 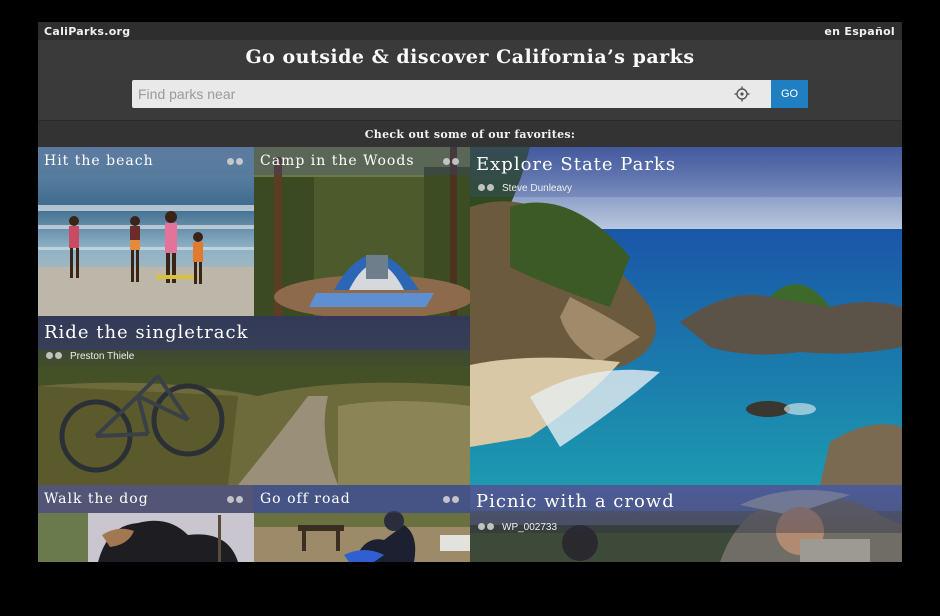 I want to click on favorites-bar: Check out some of our favorites:, so click(x=470, y=133).